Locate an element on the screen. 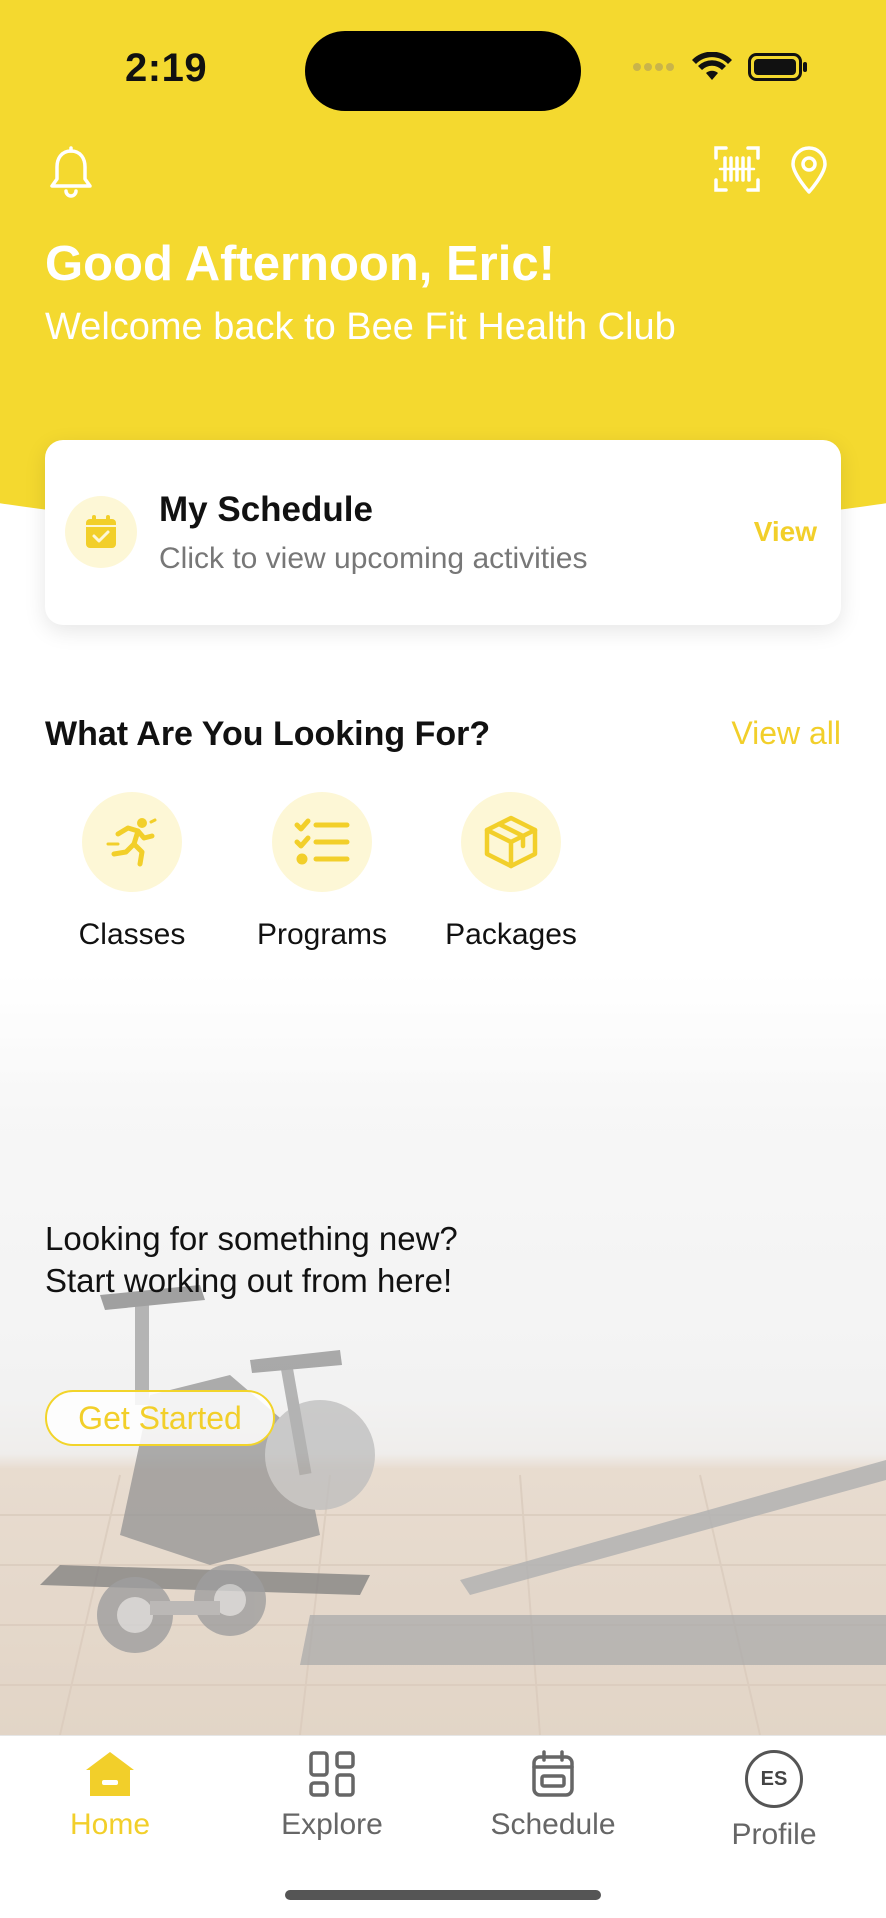 The width and height of the screenshot is (886, 1918). category-label: Programs is located at coordinates (322, 934).